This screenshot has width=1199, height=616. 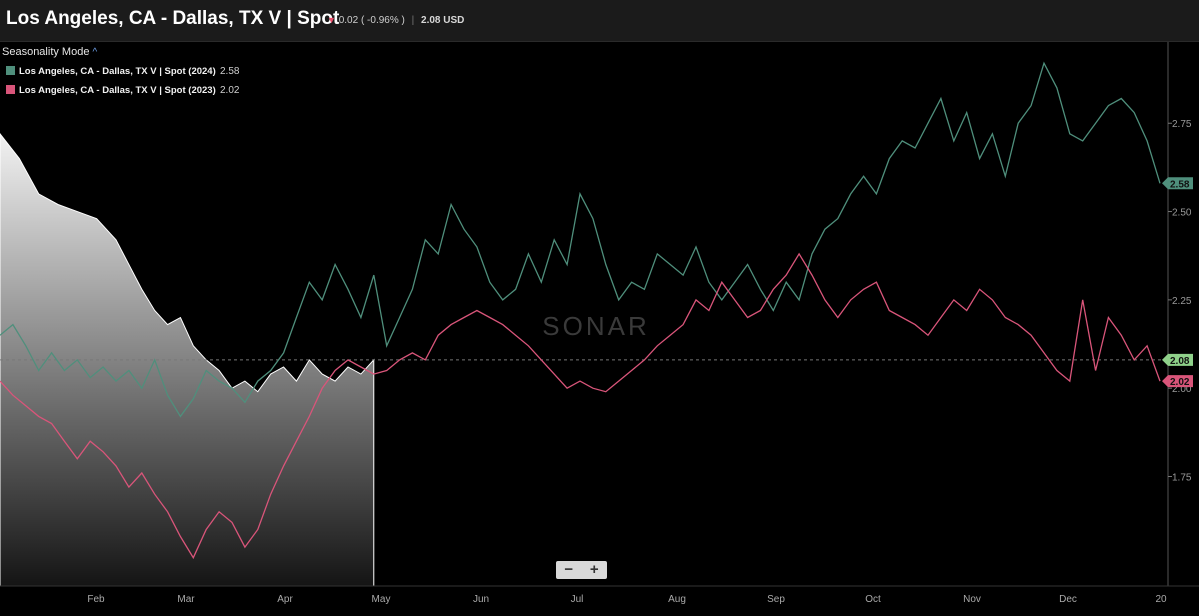 What do you see at coordinates (1182, 477) in the screenshot?
I see `y-tick-label: 1.75` at bounding box center [1182, 477].